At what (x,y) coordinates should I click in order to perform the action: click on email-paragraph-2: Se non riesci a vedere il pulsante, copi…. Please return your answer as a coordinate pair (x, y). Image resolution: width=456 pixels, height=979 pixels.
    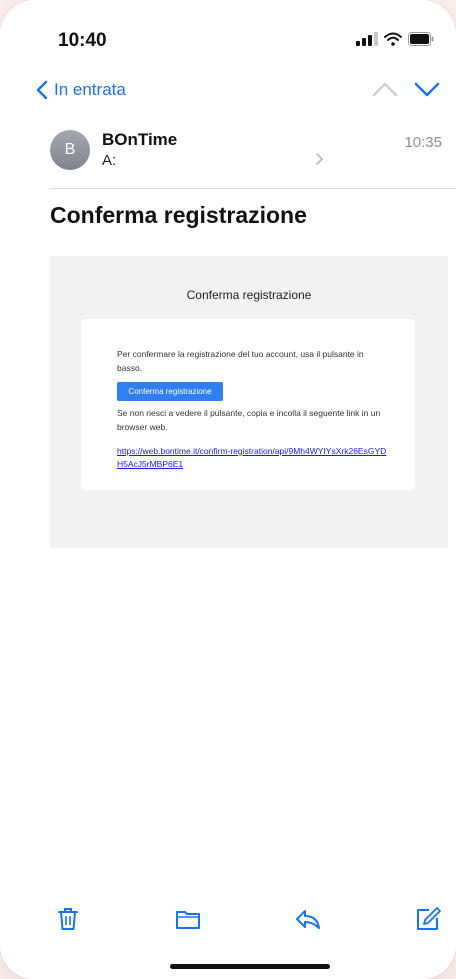
    Looking at the image, I should click on (249, 420).